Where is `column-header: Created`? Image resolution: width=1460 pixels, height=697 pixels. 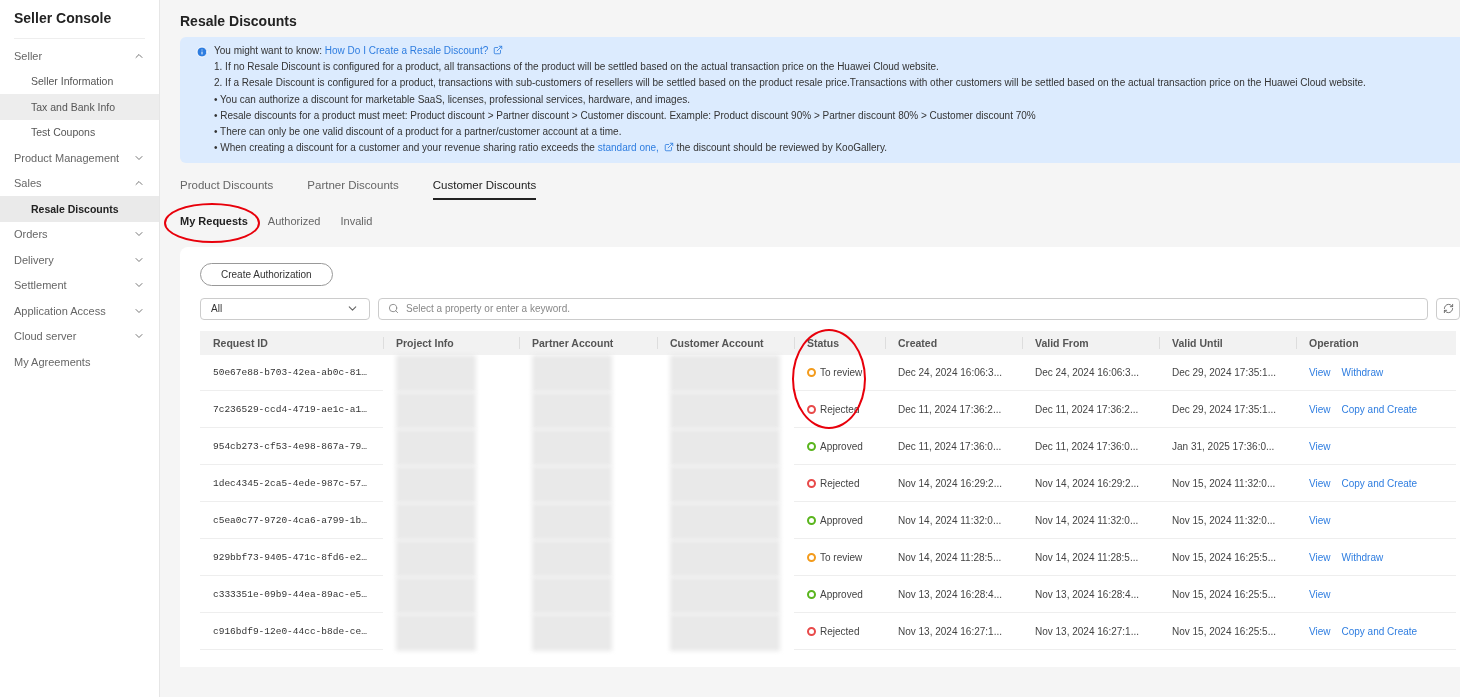
column-header: Created is located at coordinates (953, 342).